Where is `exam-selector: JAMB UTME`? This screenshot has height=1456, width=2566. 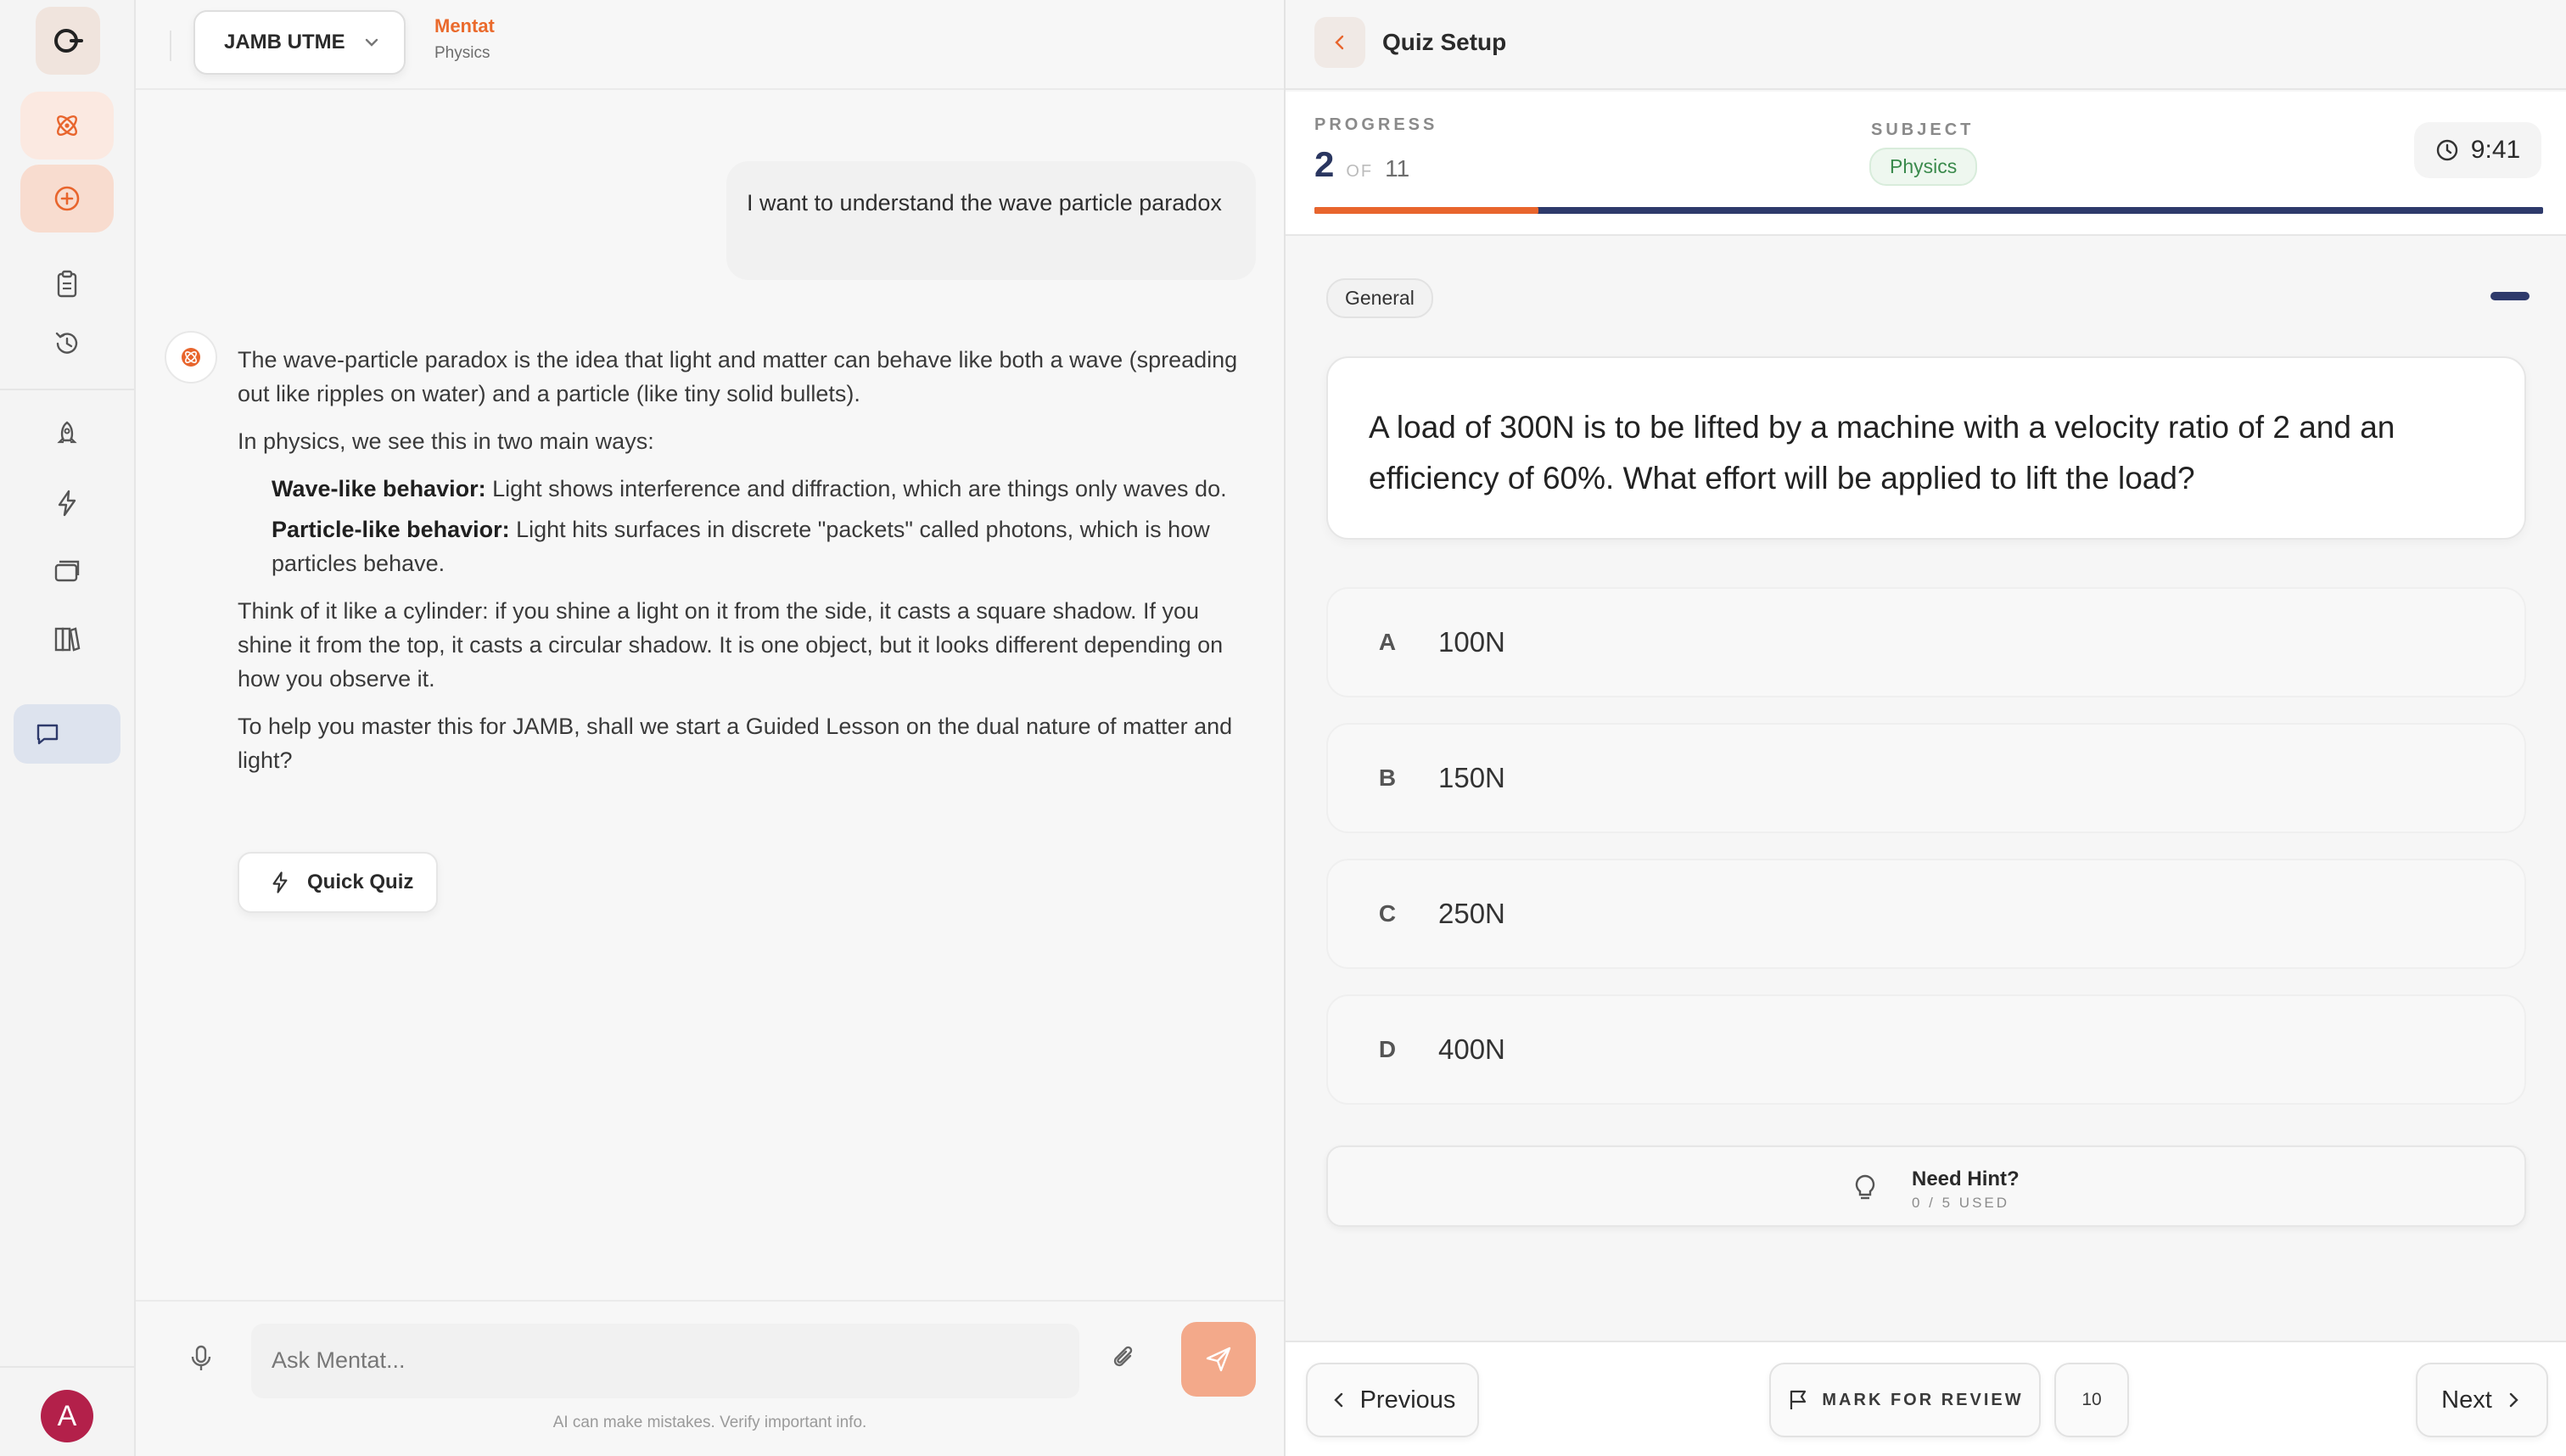
exam-selector: JAMB UTME is located at coordinates (299, 42).